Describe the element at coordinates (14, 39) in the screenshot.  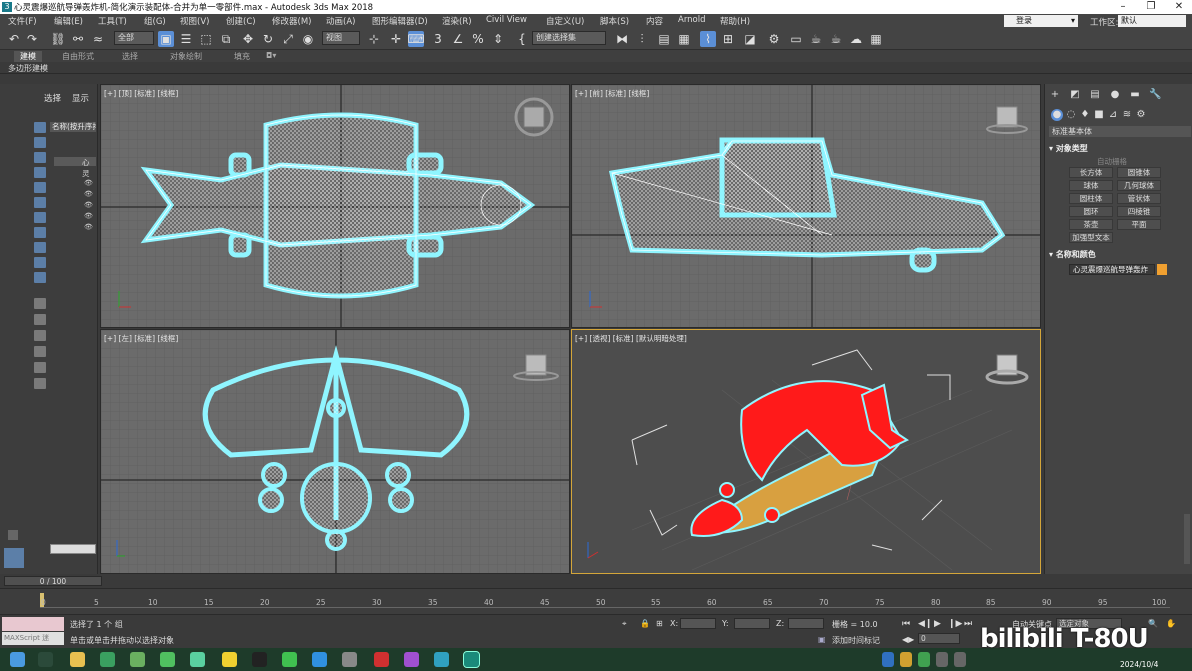
I see `undo-icon: ↶` at that location.